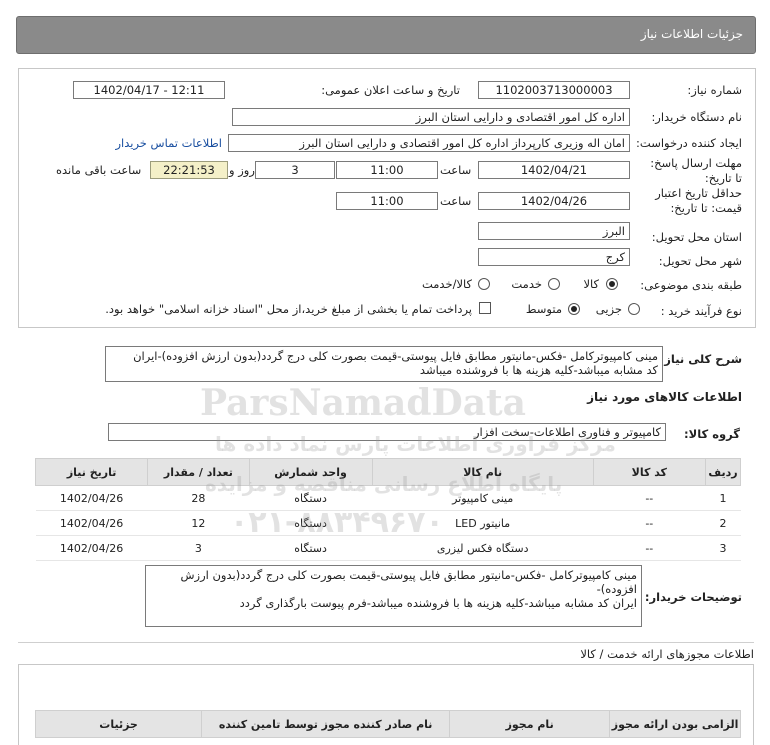  Describe the element at coordinates (554, 284) in the screenshot. I see `category-radio-service` at that location.